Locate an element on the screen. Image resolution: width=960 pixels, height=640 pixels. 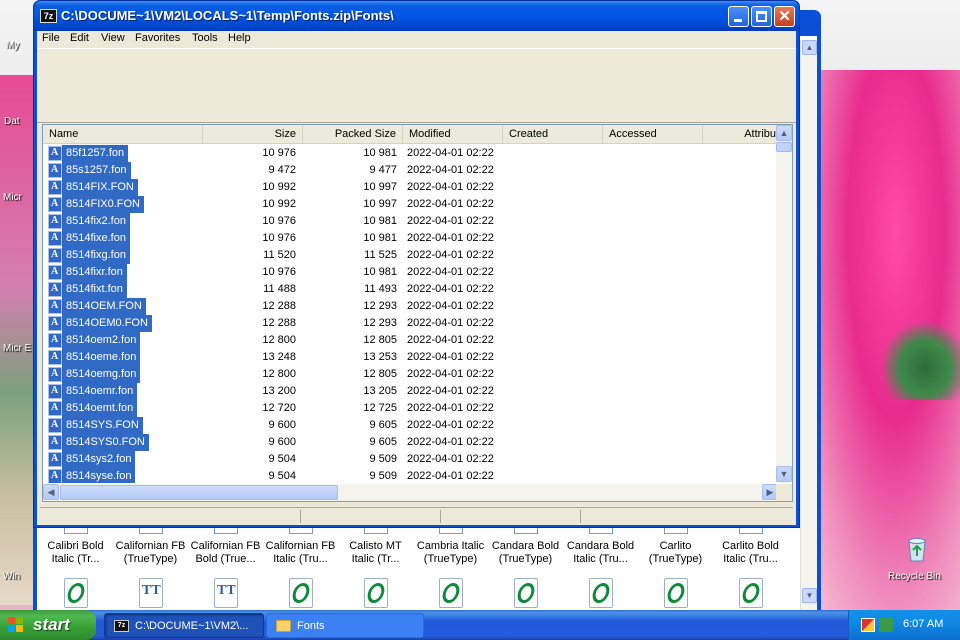
file-row: 8514syse.fon 9 504 9 509 2022-04-01 02:22 is located at coordinates (410, 475).